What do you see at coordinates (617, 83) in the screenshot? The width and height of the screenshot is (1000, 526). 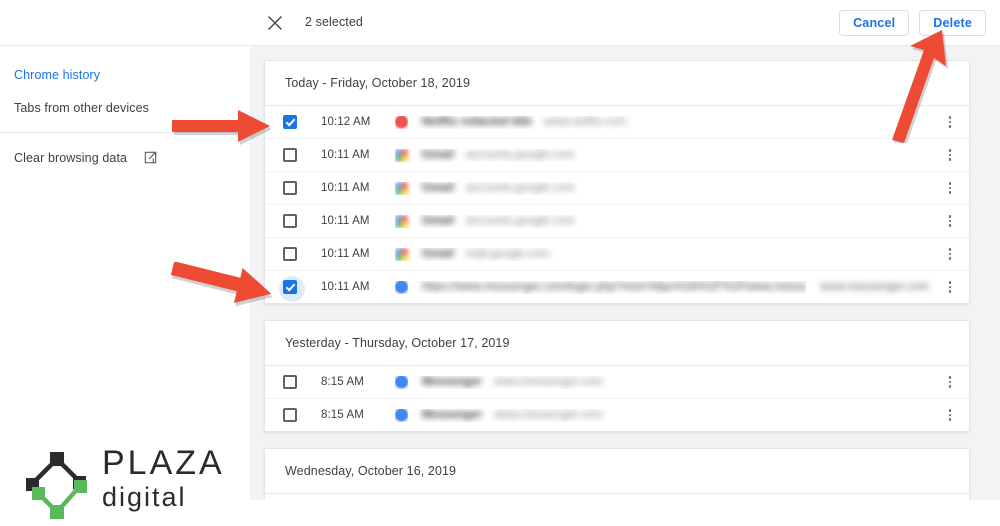 I see `section-header: Today - Friday, October 18, 2019` at bounding box center [617, 83].